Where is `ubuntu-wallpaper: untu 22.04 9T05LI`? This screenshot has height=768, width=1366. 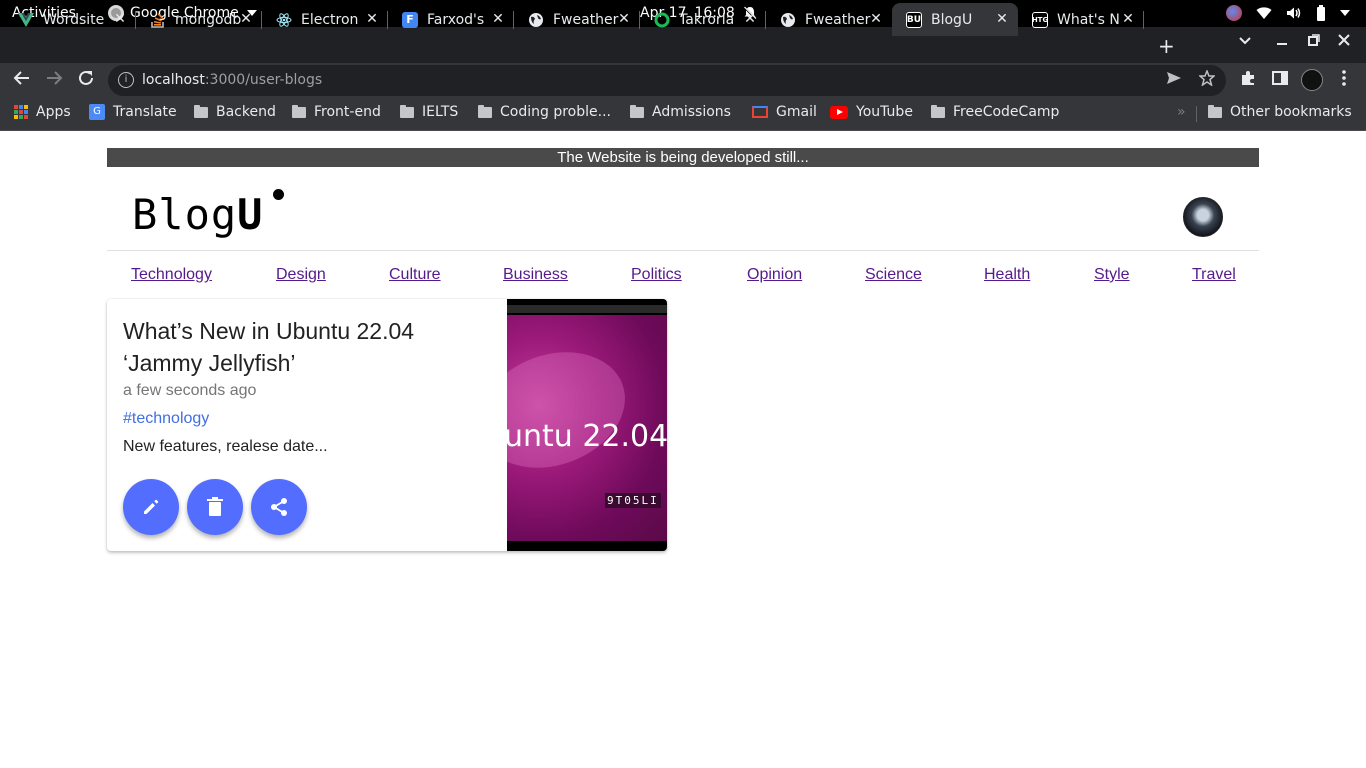 ubuntu-wallpaper: untu 22.04 9T05LI is located at coordinates (587, 428).